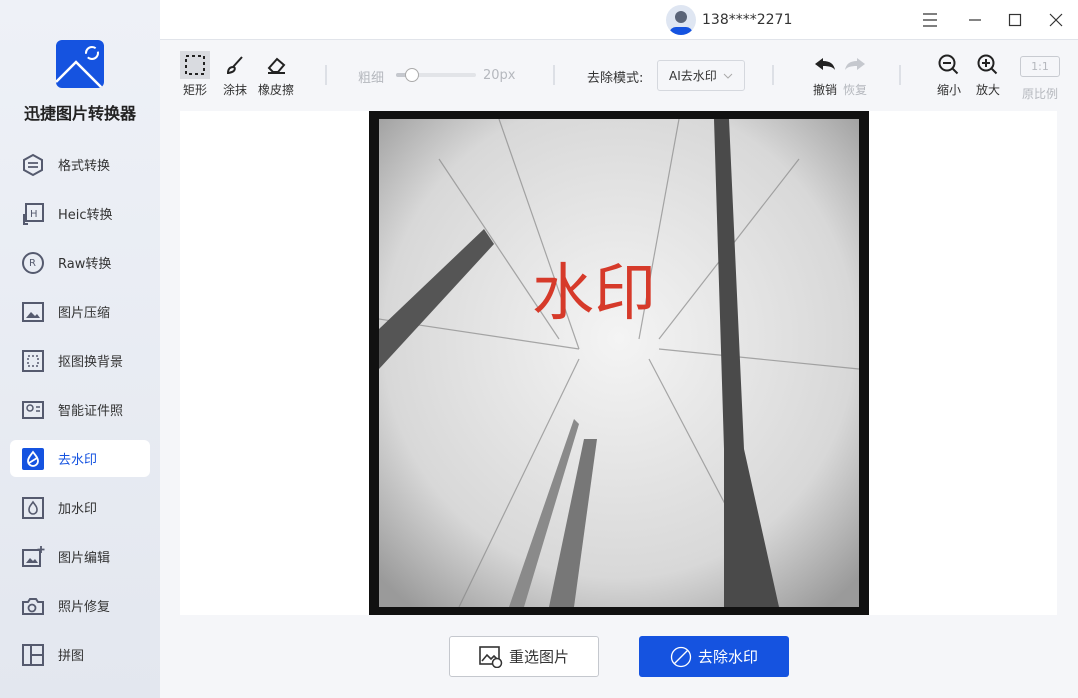  Describe the element at coordinates (91, 411) in the screenshot. I see `sidebar-item-label: 智能证件照` at that location.